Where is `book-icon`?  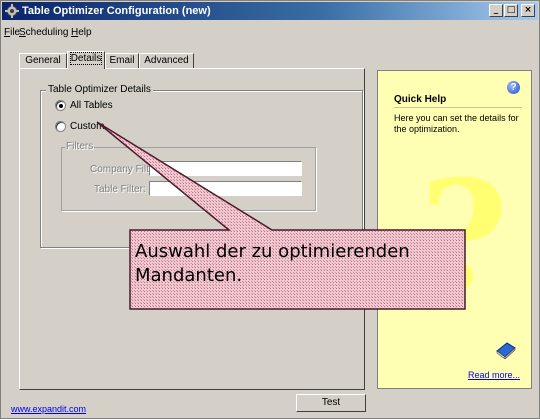 book-icon is located at coordinates (506, 350).